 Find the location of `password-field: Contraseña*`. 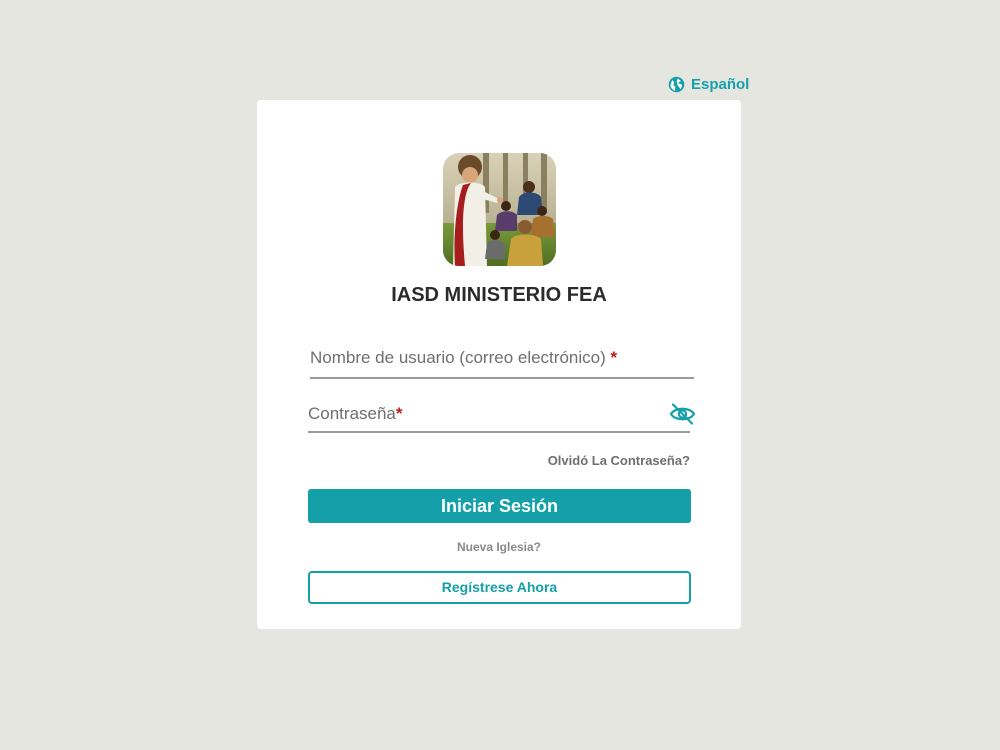

password-field: Contraseña* is located at coordinates (502, 416).